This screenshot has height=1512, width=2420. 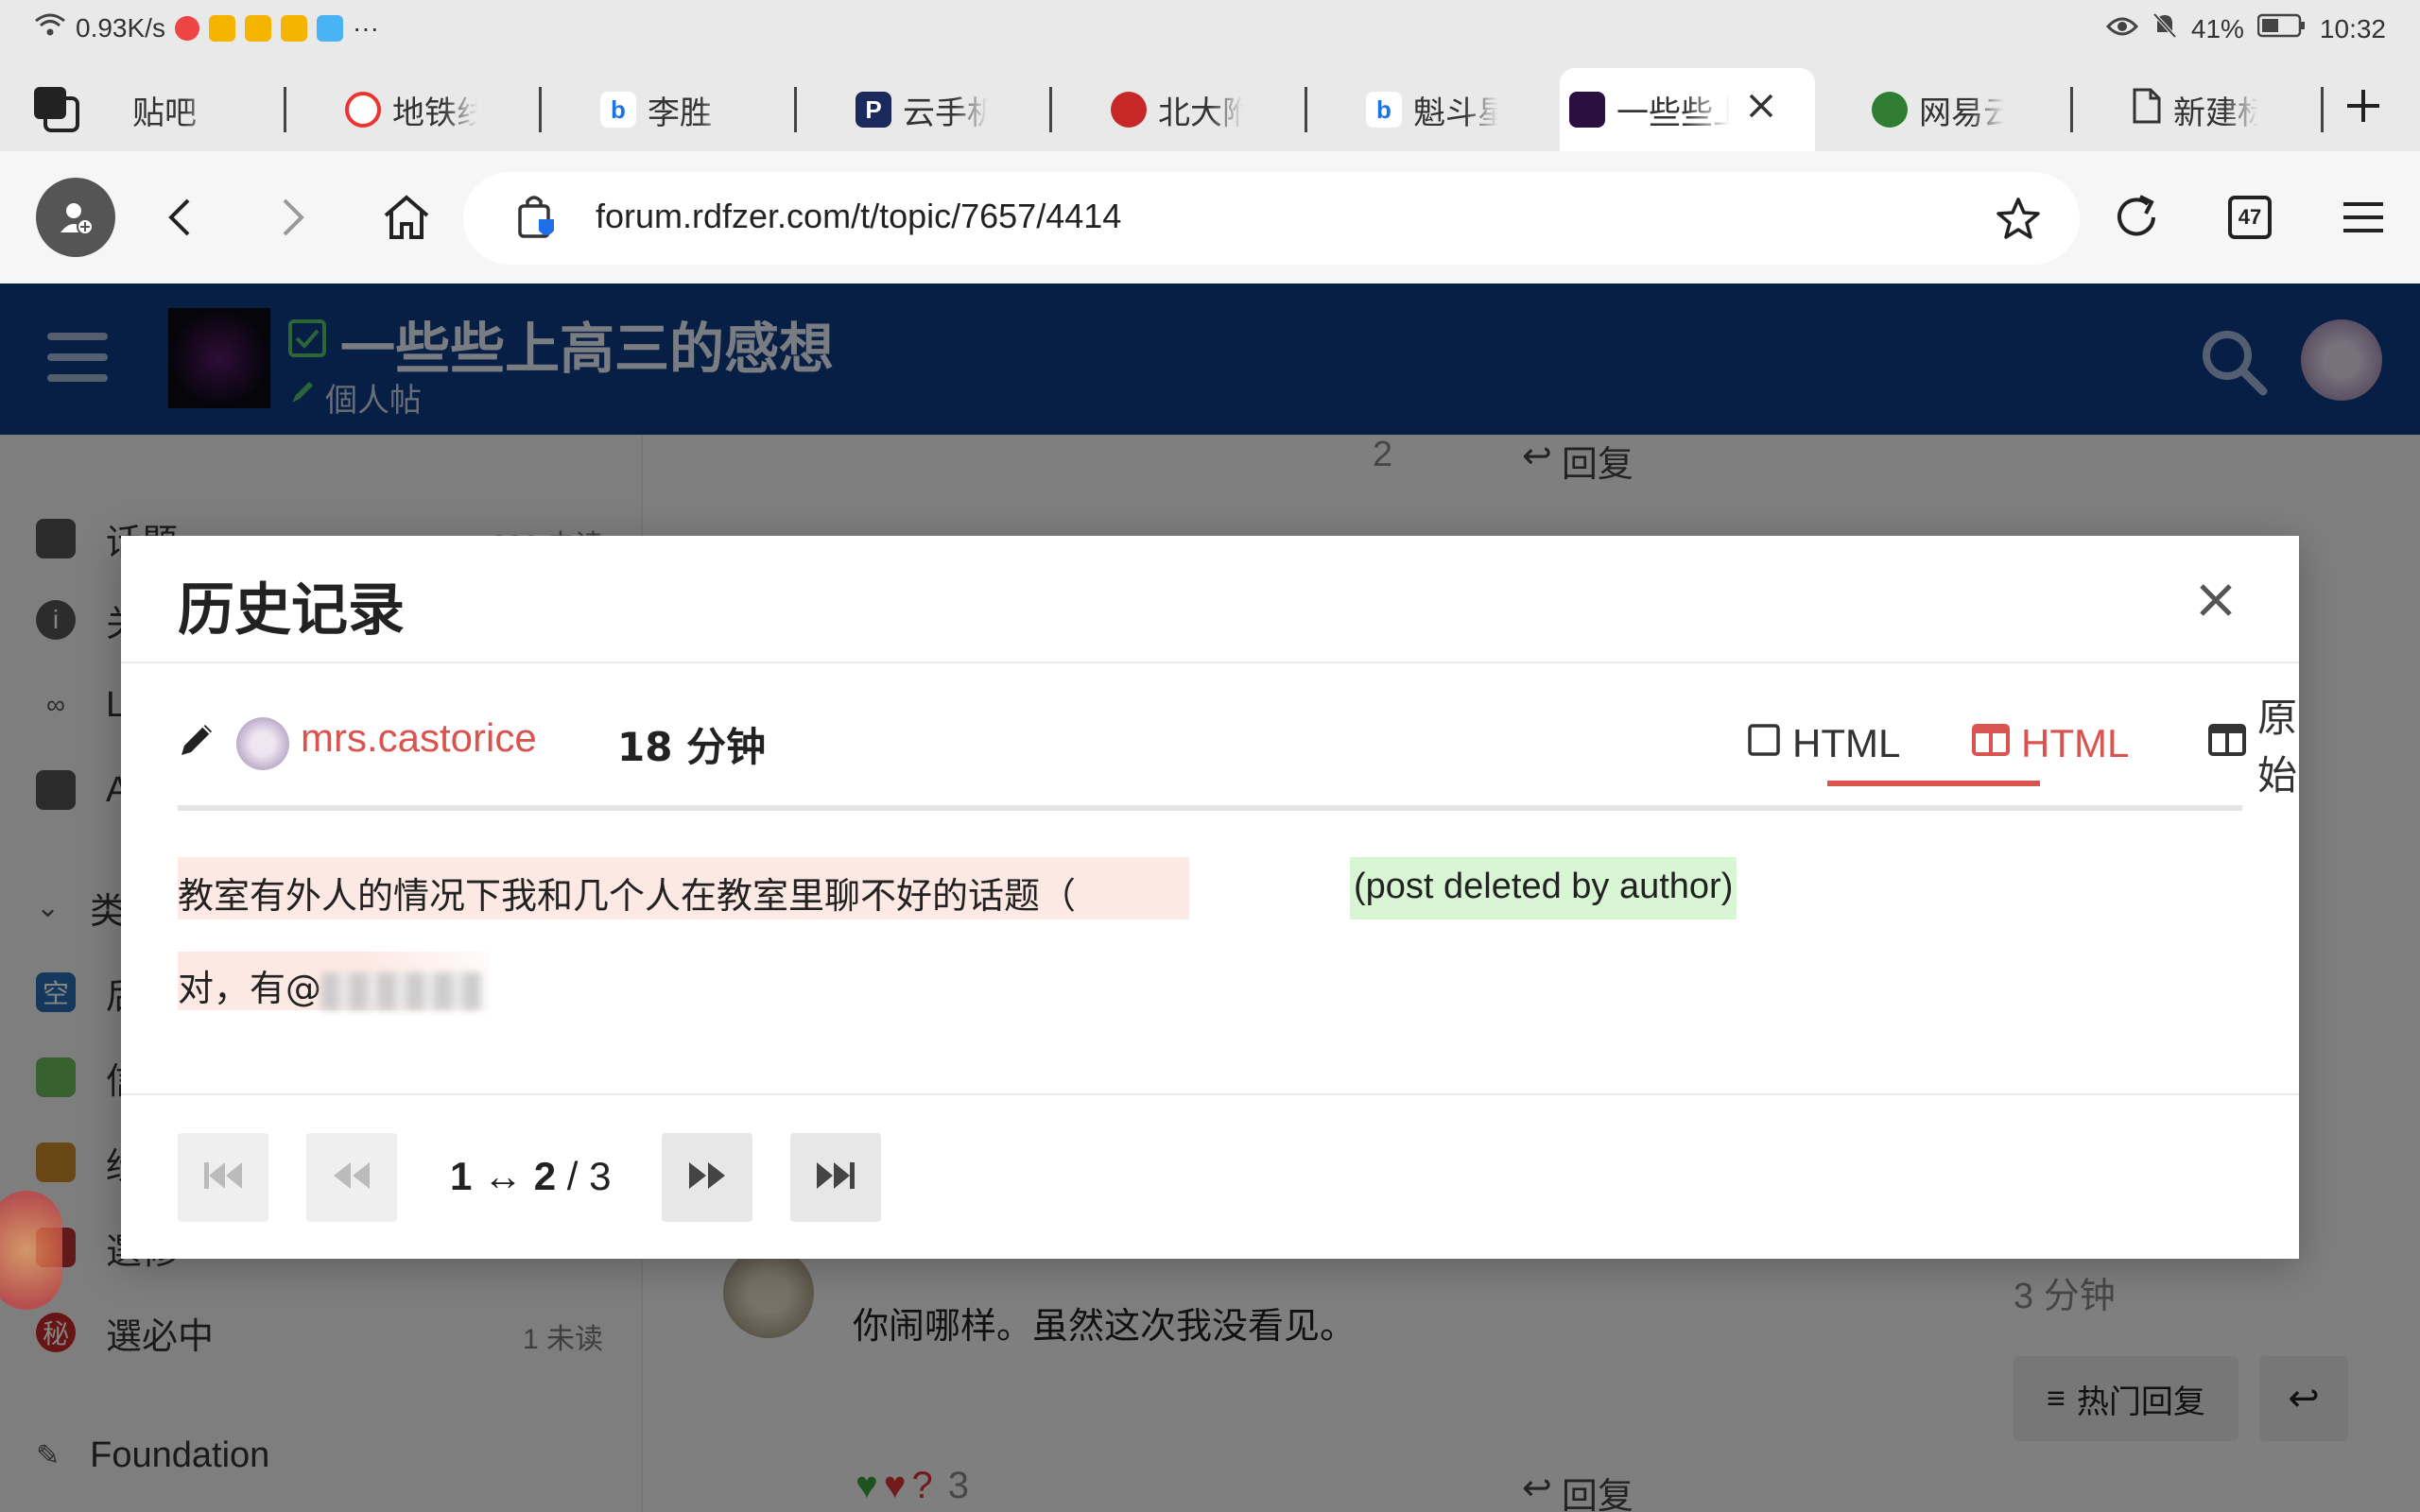 I want to click on revision-time: 18 分钟, so click(x=692, y=747).